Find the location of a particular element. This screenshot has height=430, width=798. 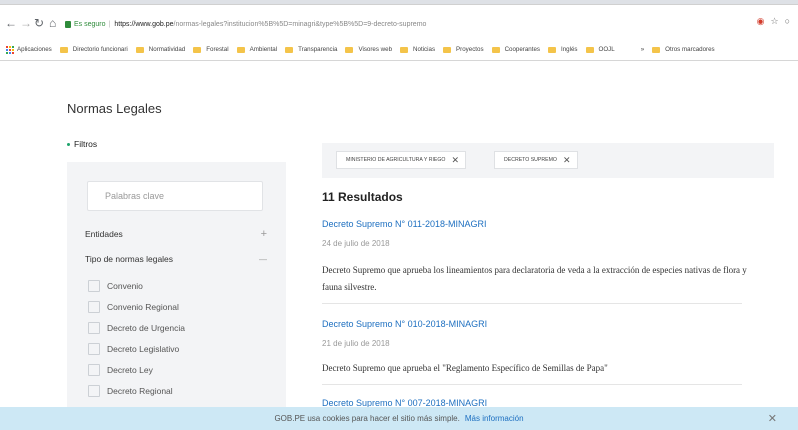

result-date: 24 de julio de 2018 is located at coordinates (356, 243).